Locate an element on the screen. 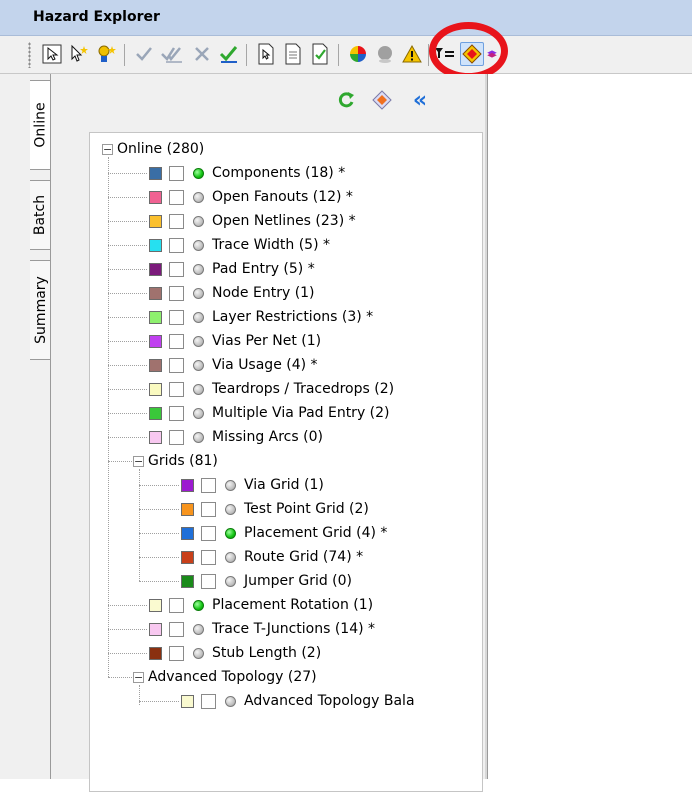  hazard-tree-item: Open Fanouts (12) * is located at coordinates (251, 197).